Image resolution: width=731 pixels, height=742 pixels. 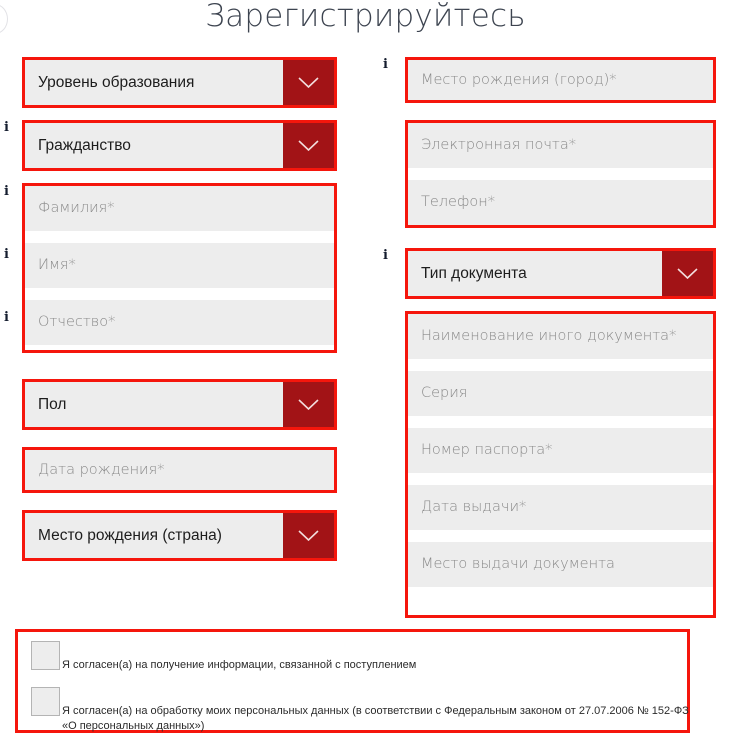 What do you see at coordinates (101, 469) in the screenshot?
I see `input-birth-date-placeholder: Дата рождения*` at bounding box center [101, 469].